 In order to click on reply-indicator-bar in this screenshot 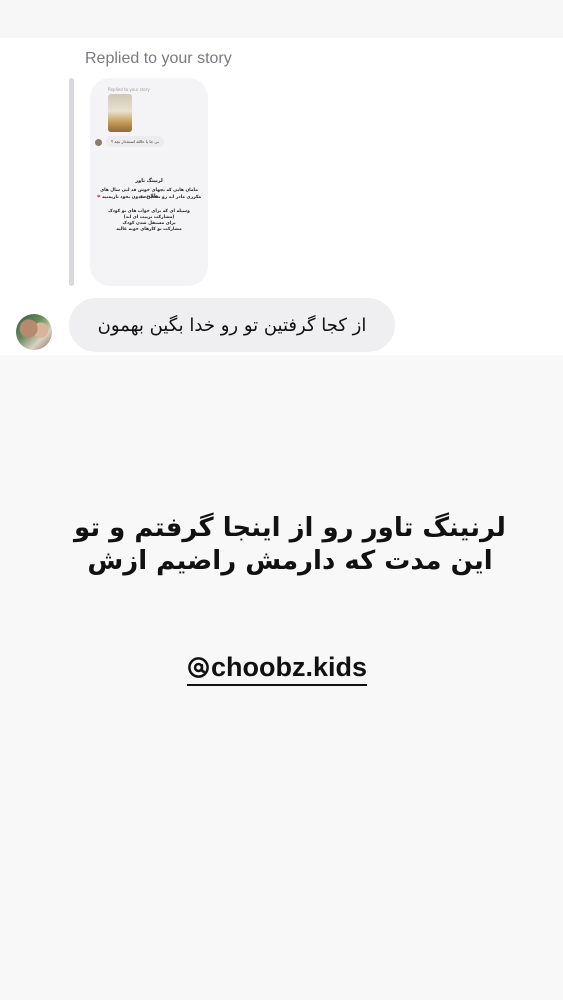, I will do `click(71, 182)`.